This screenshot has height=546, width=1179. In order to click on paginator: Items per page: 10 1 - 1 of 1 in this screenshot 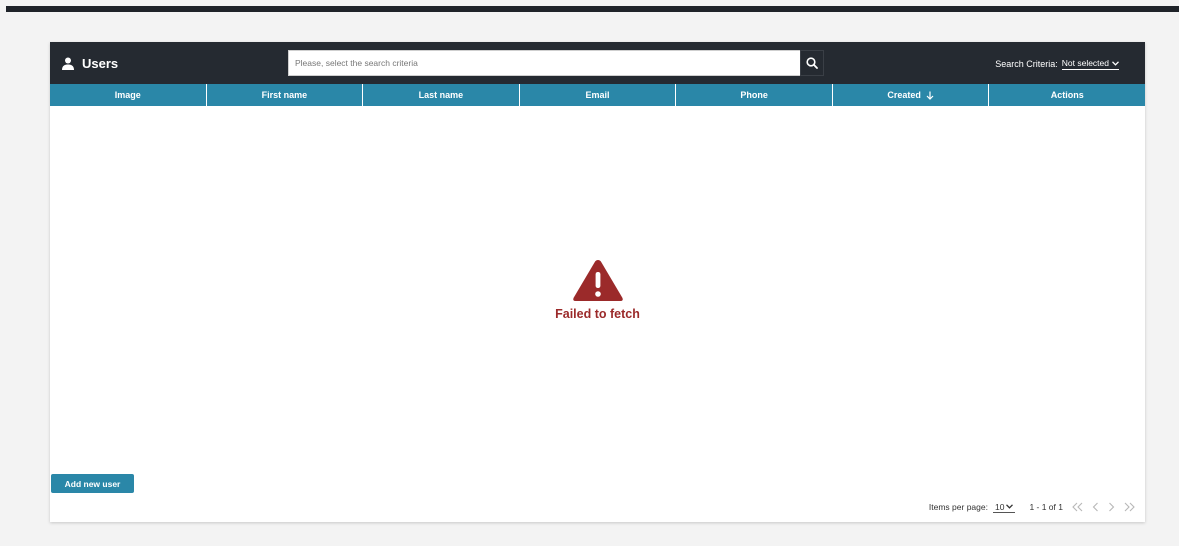, I will do `click(1032, 507)`.